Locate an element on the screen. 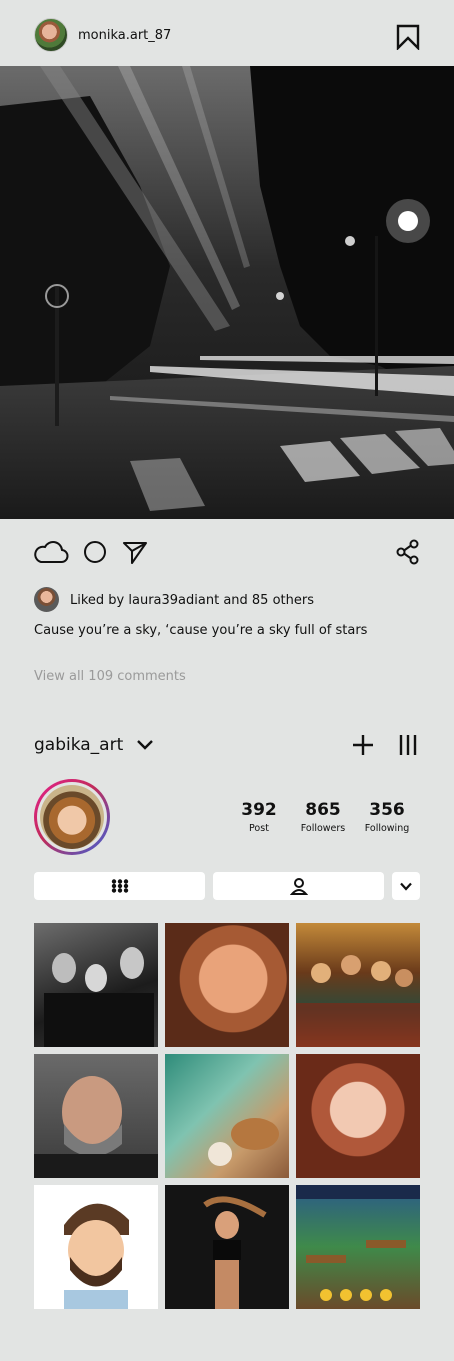 This screenshot has height=1361, width=454. plus-icon is located at coordinates (363, 745).